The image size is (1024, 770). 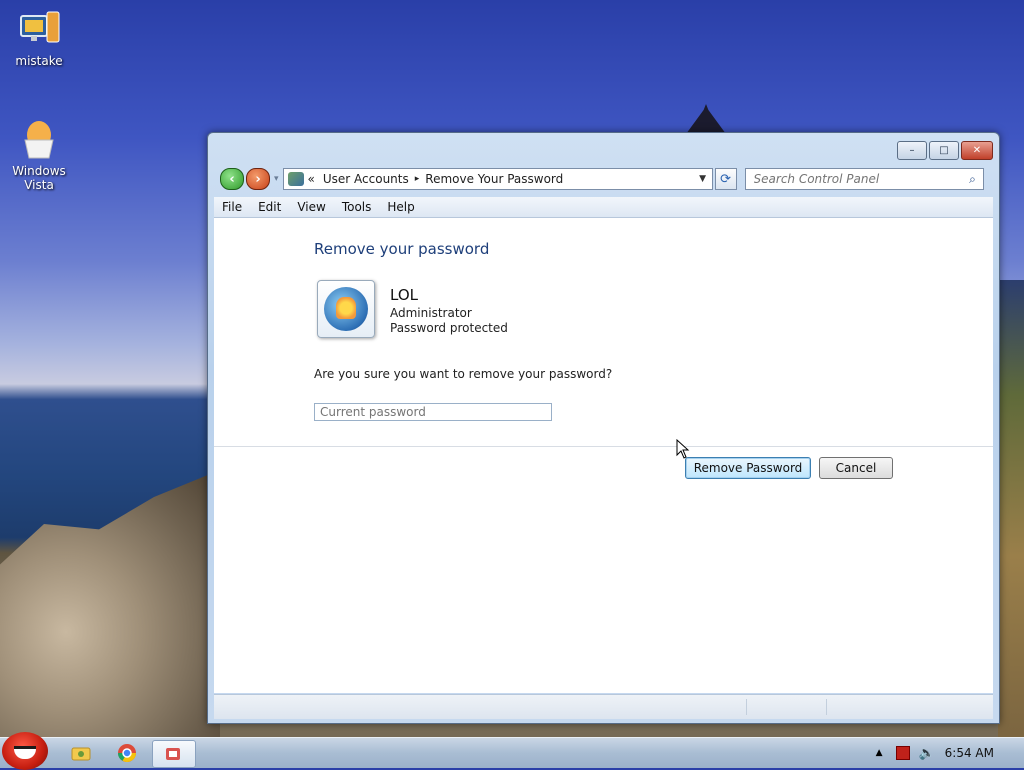 I want to click on user-avatar, so click(x=346, y=309).